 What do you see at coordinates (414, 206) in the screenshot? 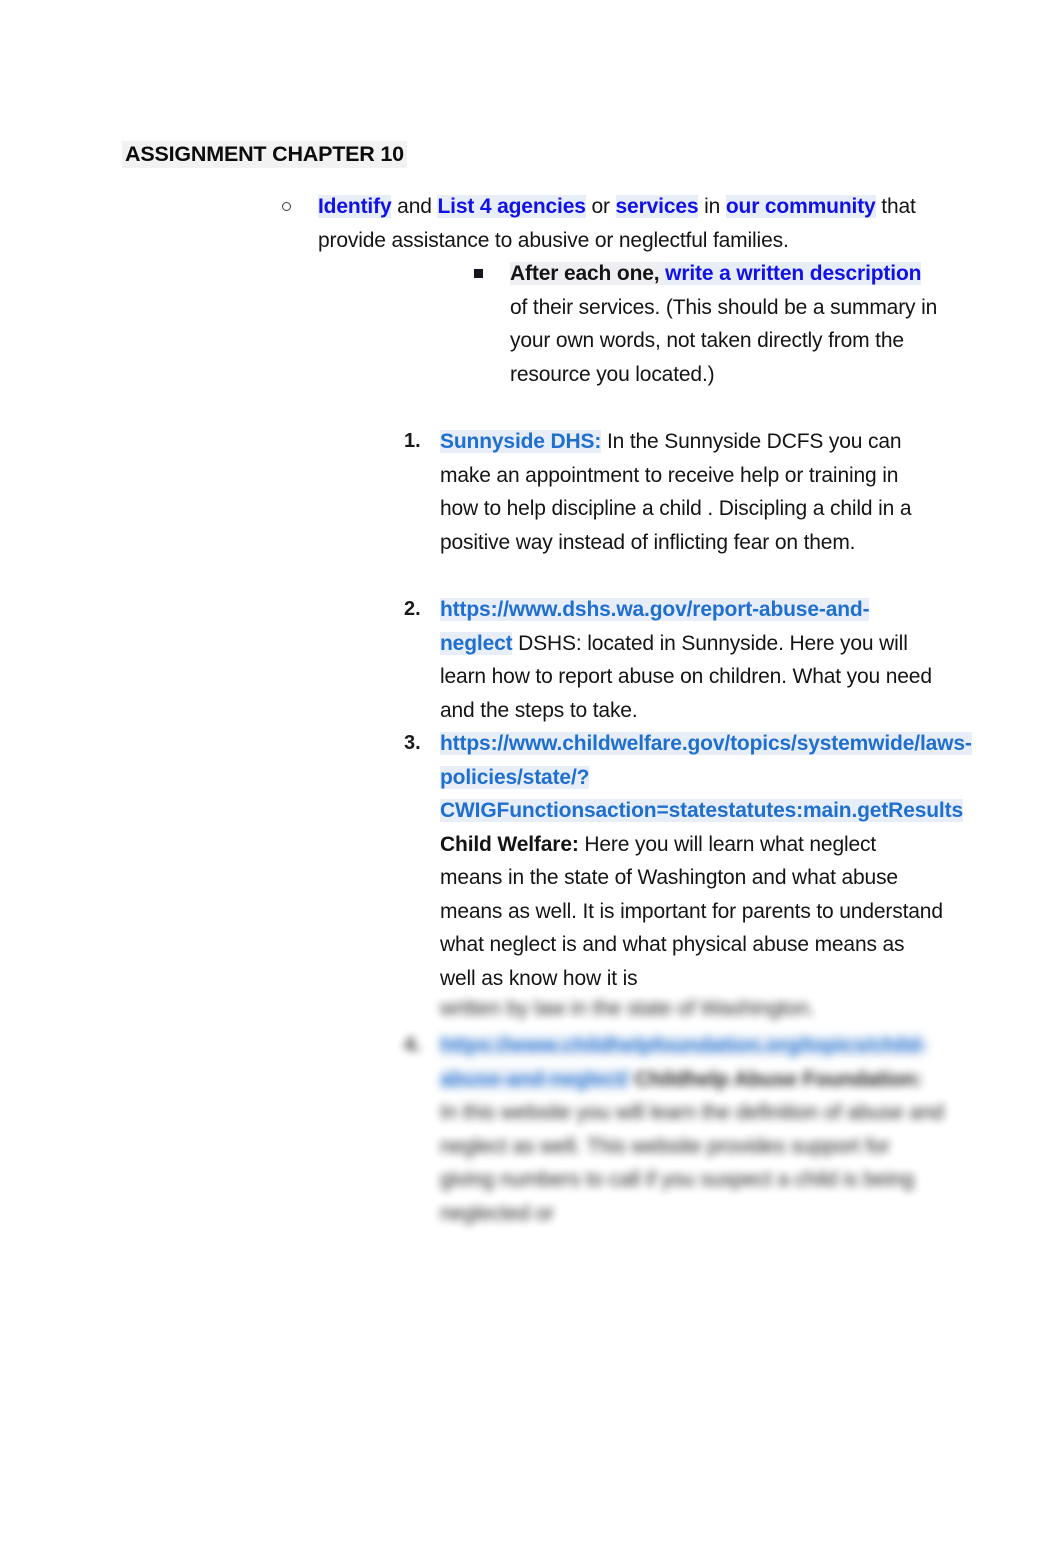
I see `prompt-run-and: and` at bounding box center [414, 206].